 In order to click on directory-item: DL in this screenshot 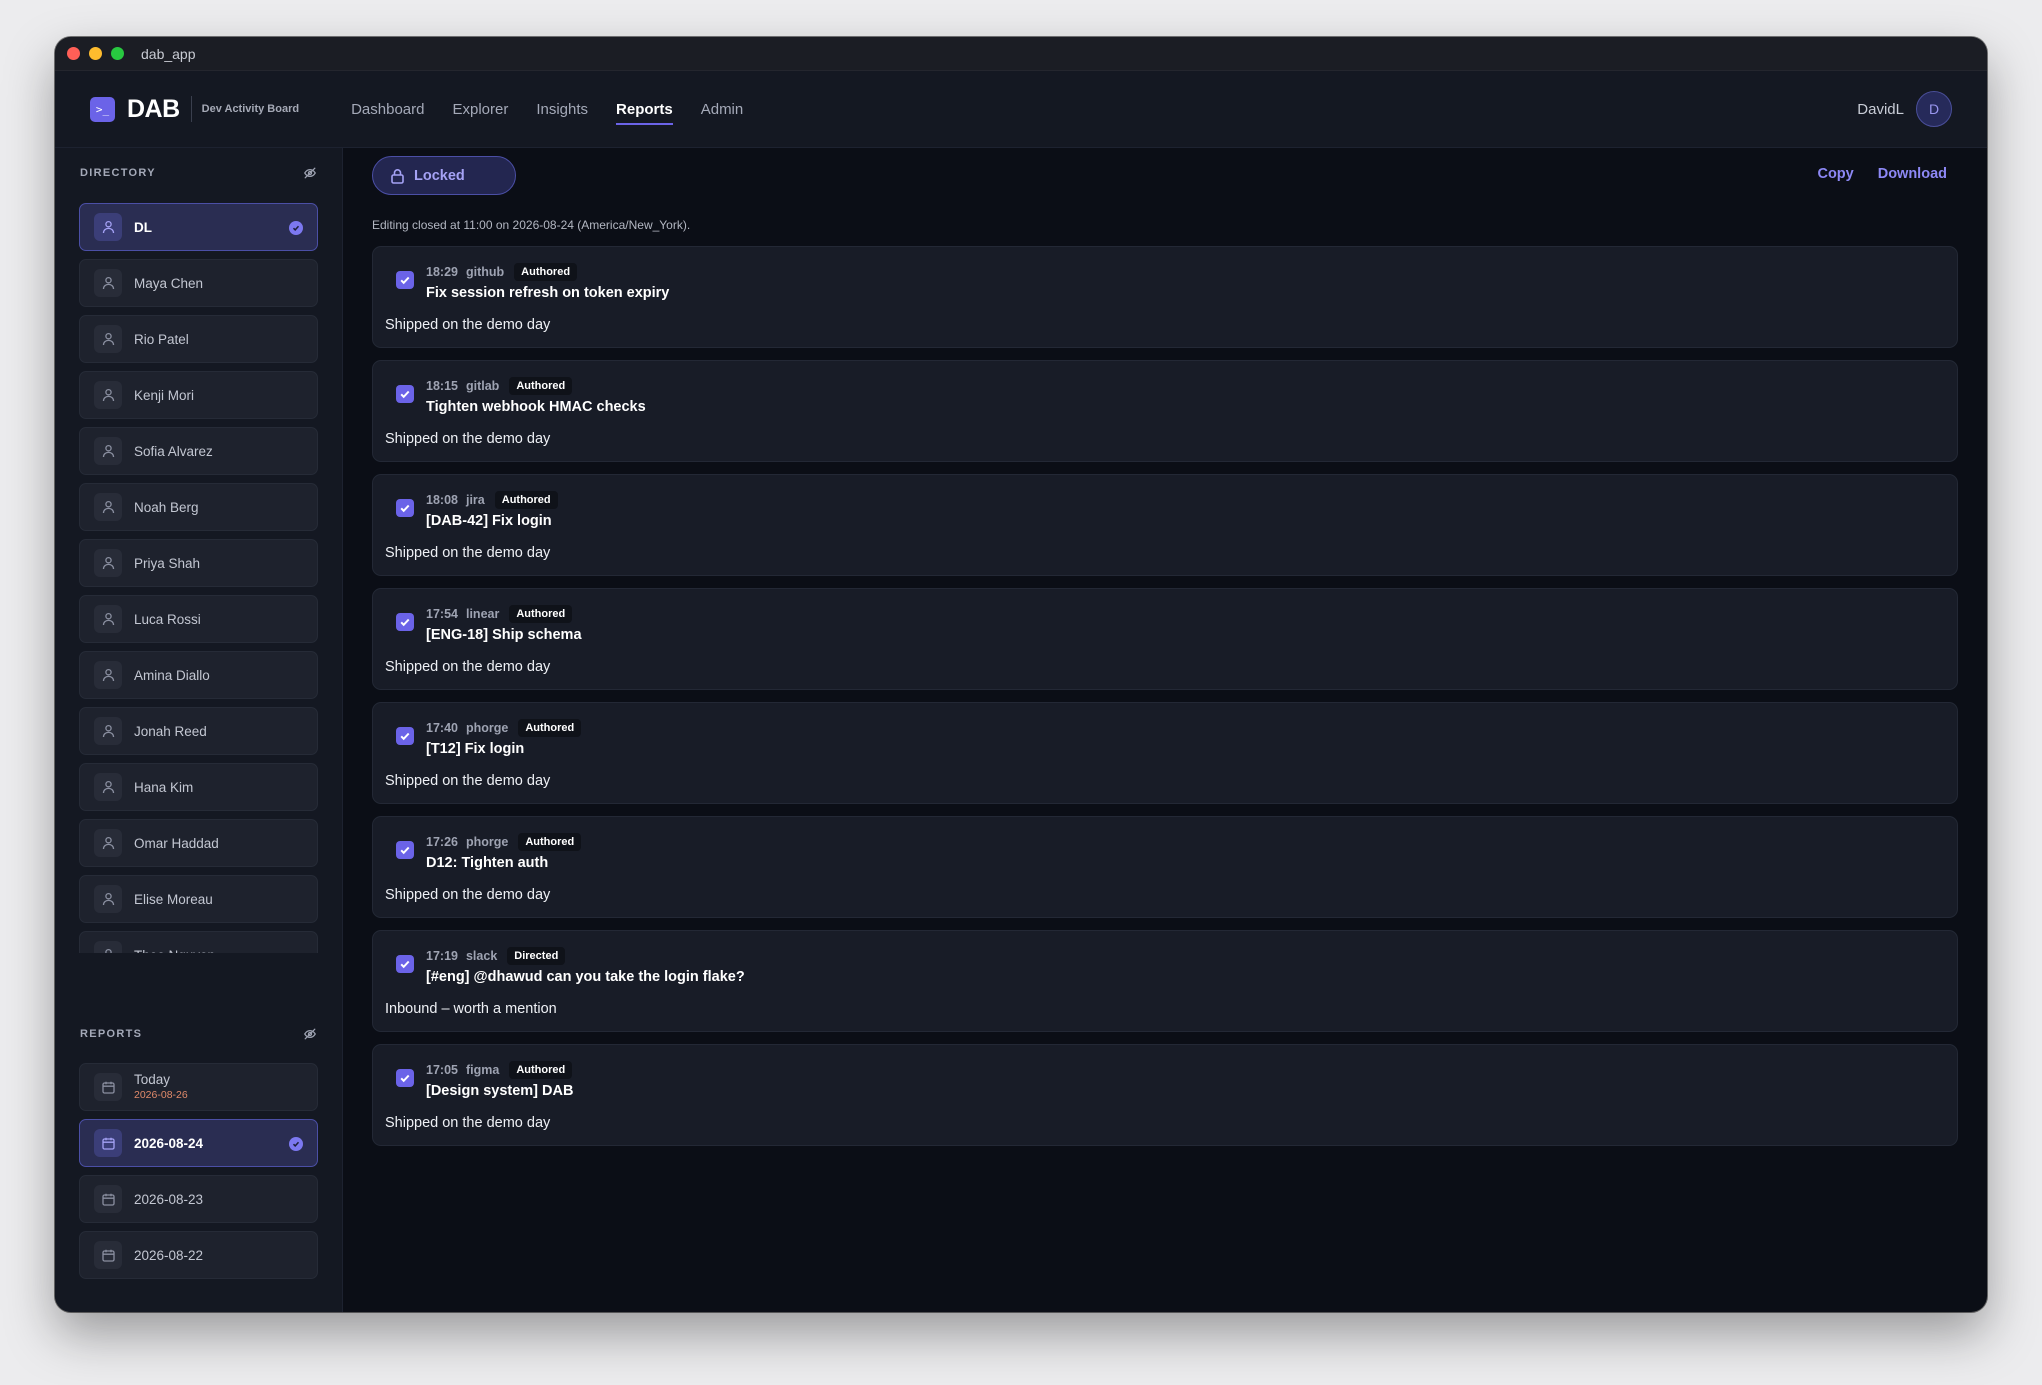, I will do `click(198, 227)`.